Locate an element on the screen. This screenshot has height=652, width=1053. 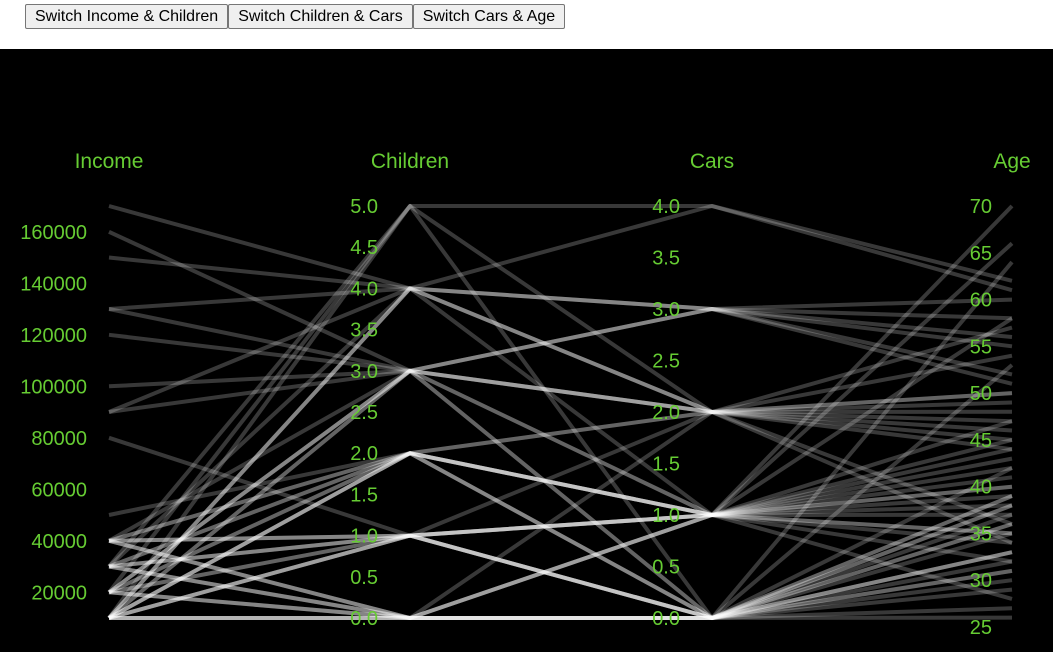
tick-label-income-6: 140000 is located at coordinates (53, 284).